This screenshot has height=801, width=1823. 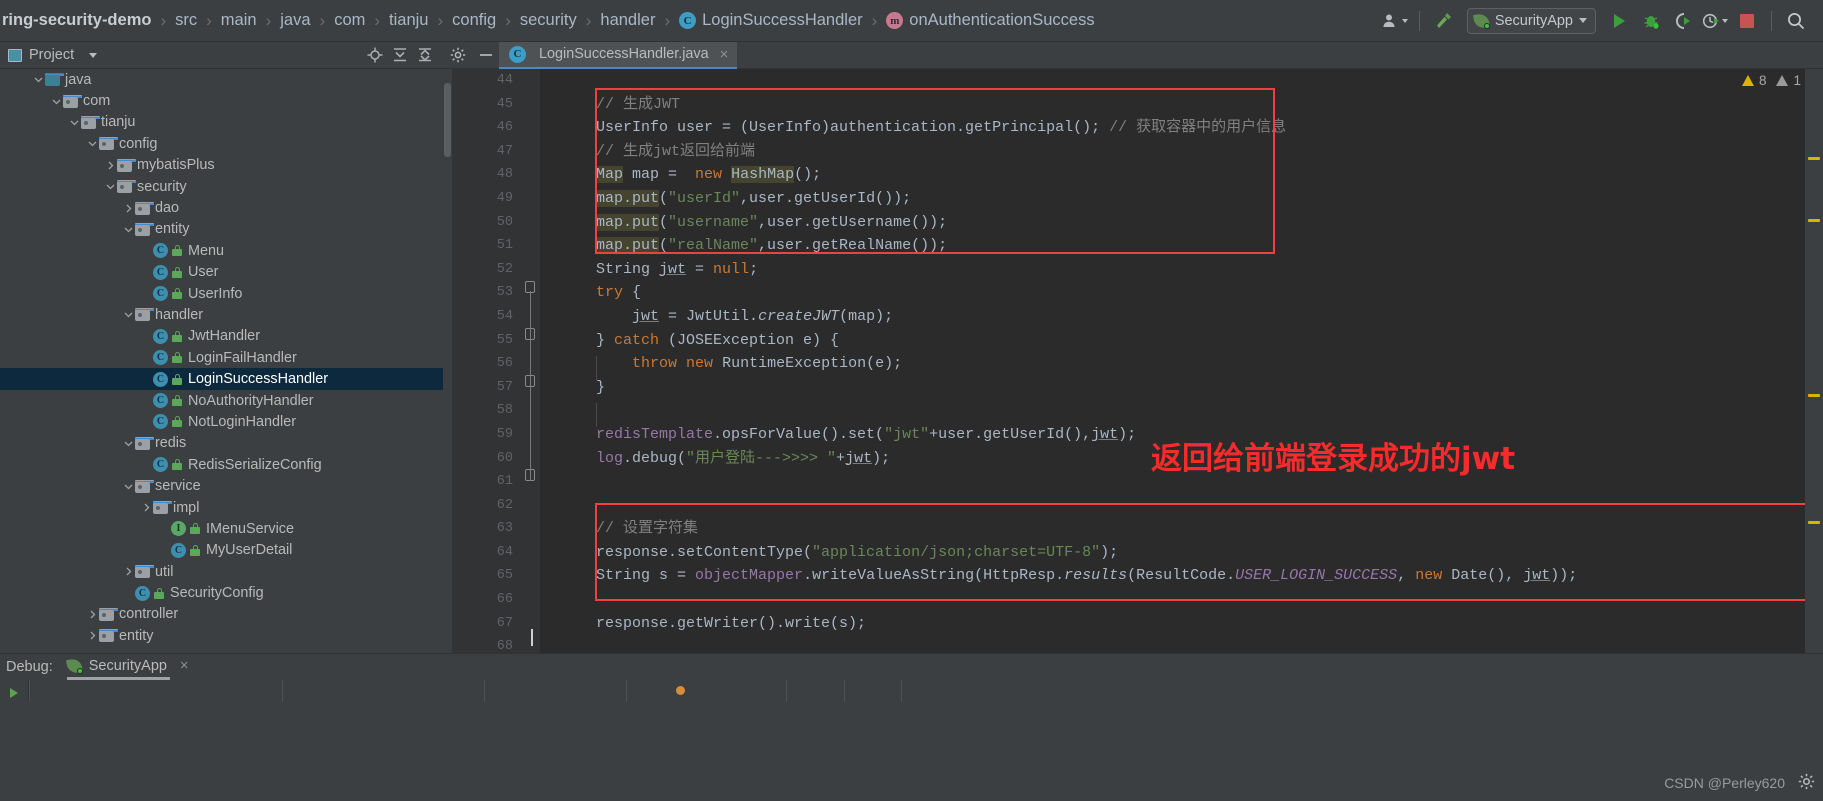 What do you see at coordinates (221, 528) in the screenshot?
I see `tree-item-imenuservice: I IMenuService` at bounding box center [221, 528].